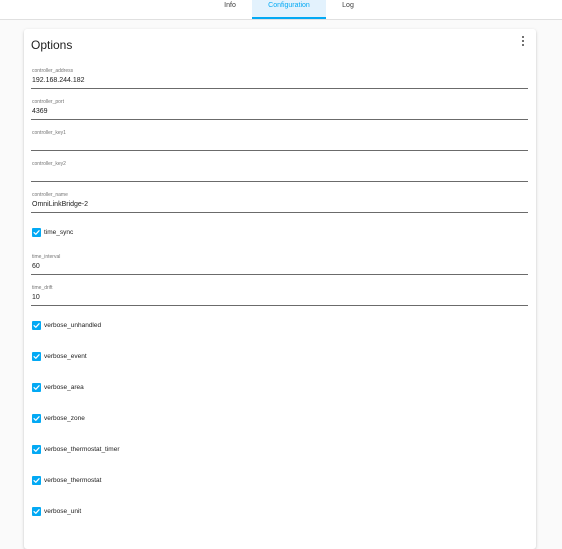 The image size is (562, 549). I want to click on time-drift-label: time_drift, so click(42, 288).